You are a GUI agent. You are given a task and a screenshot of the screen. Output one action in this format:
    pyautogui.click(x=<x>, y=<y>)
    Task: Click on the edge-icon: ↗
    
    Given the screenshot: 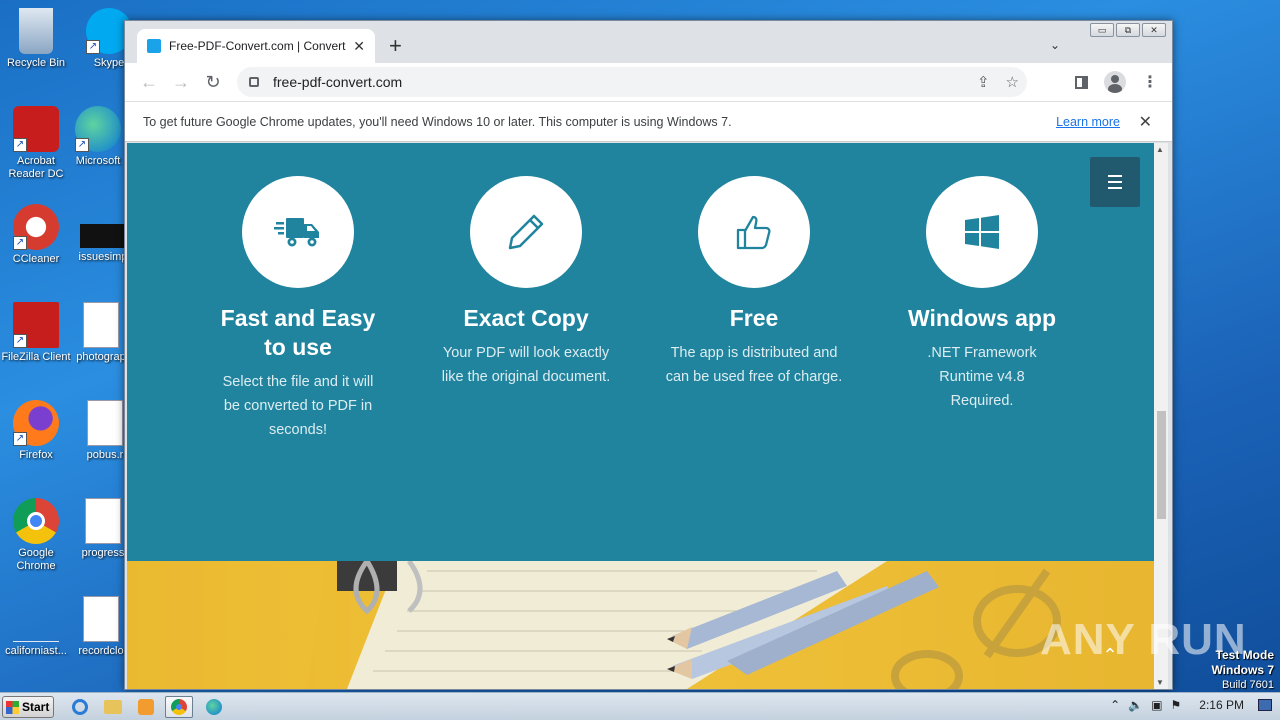 What is the action you would take?
    pyautogui.click(x=98, y=129)
    